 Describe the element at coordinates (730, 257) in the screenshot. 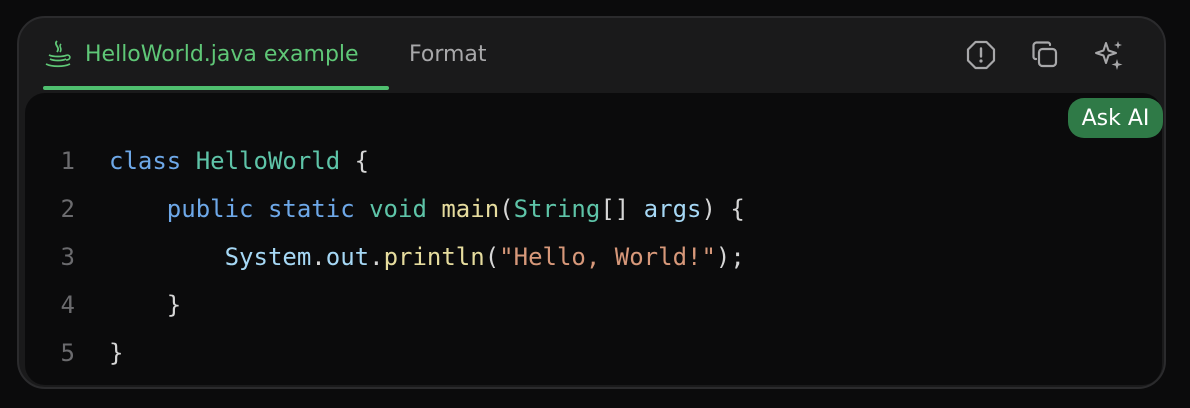

I see `code-token-paren: );` at that location.